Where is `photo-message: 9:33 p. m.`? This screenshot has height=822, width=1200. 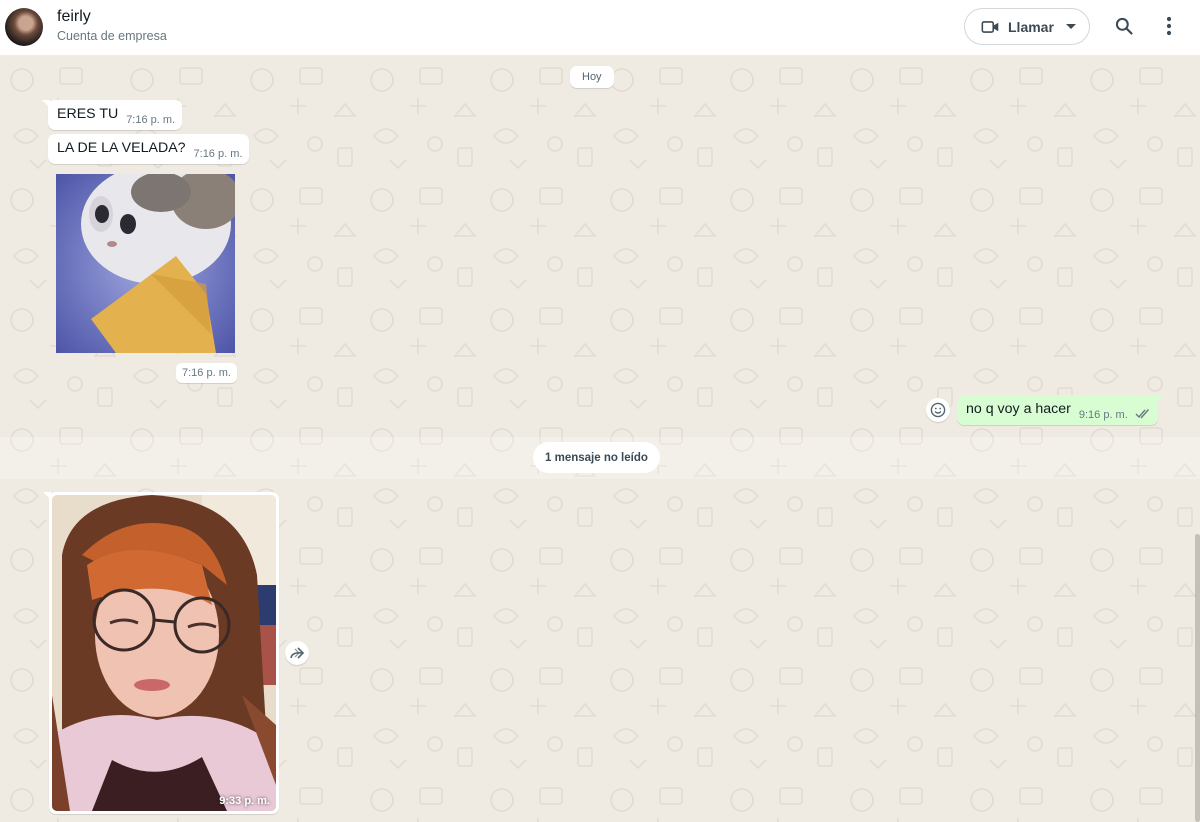
photo-message: 9:33 p. m. is located at coordinates (161, 653).